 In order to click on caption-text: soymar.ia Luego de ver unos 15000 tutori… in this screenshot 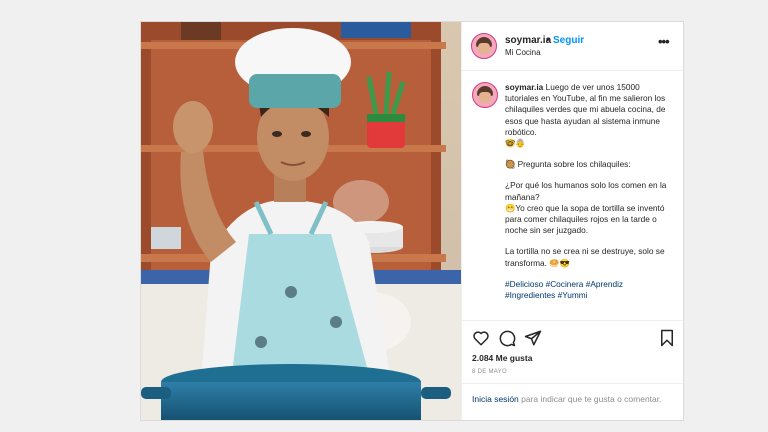, I will do `click(590, 196)`.